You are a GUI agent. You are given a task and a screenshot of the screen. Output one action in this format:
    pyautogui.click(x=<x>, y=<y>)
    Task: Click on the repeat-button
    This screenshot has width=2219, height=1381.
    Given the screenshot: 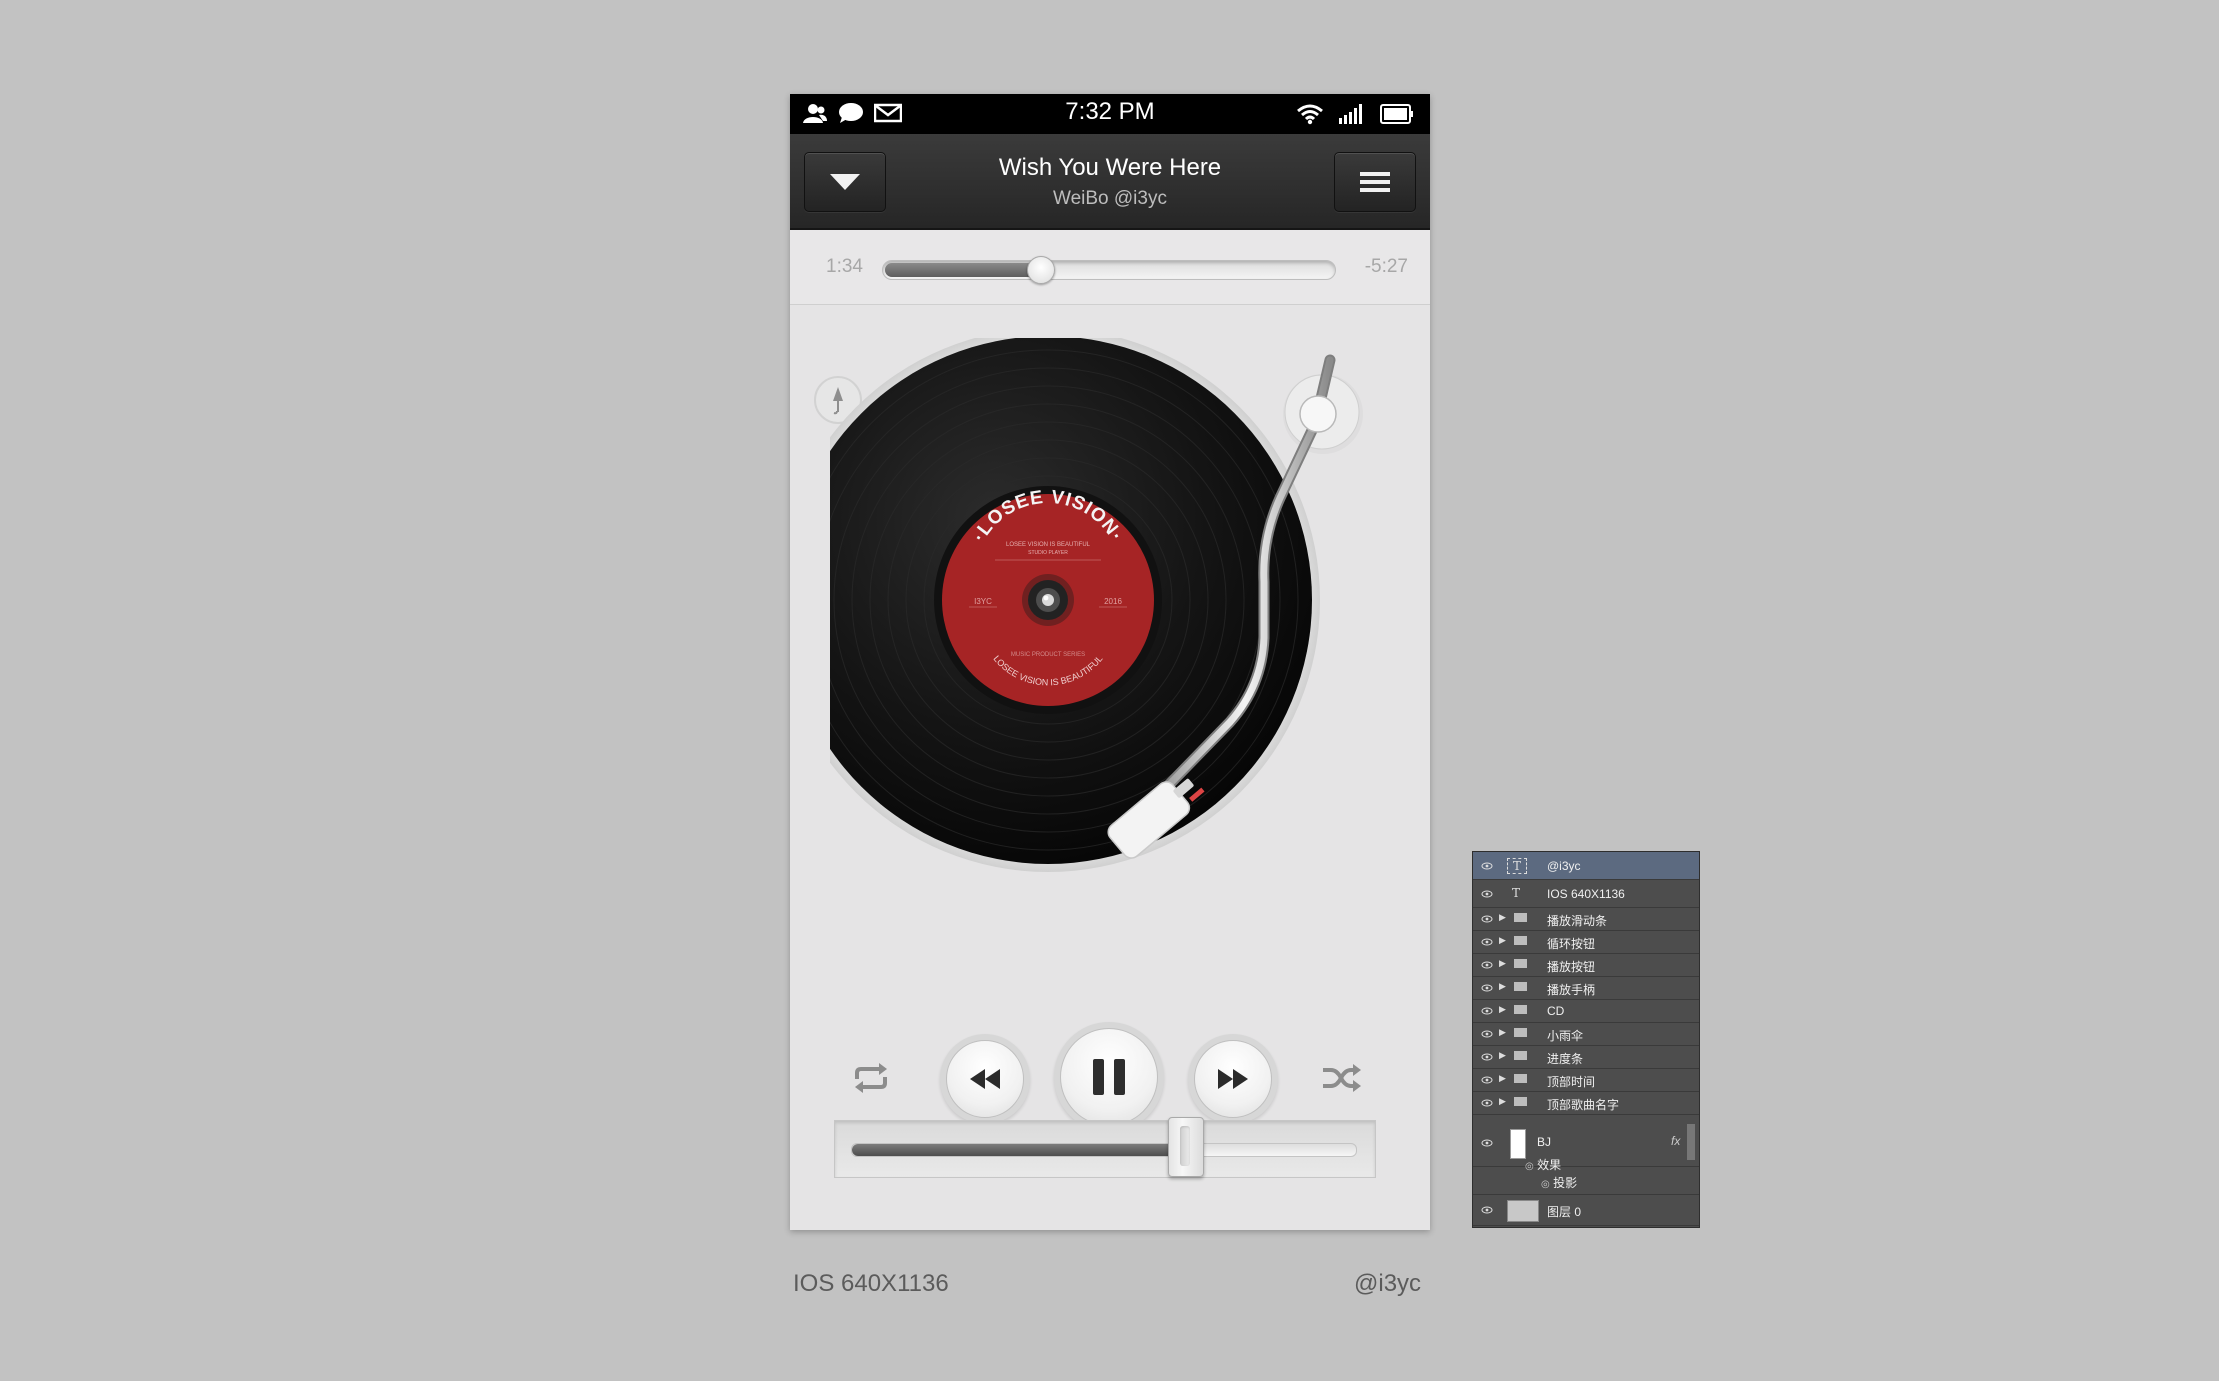 What is the action you would take?
    pyautogui.click(x=871, y=1078)
    